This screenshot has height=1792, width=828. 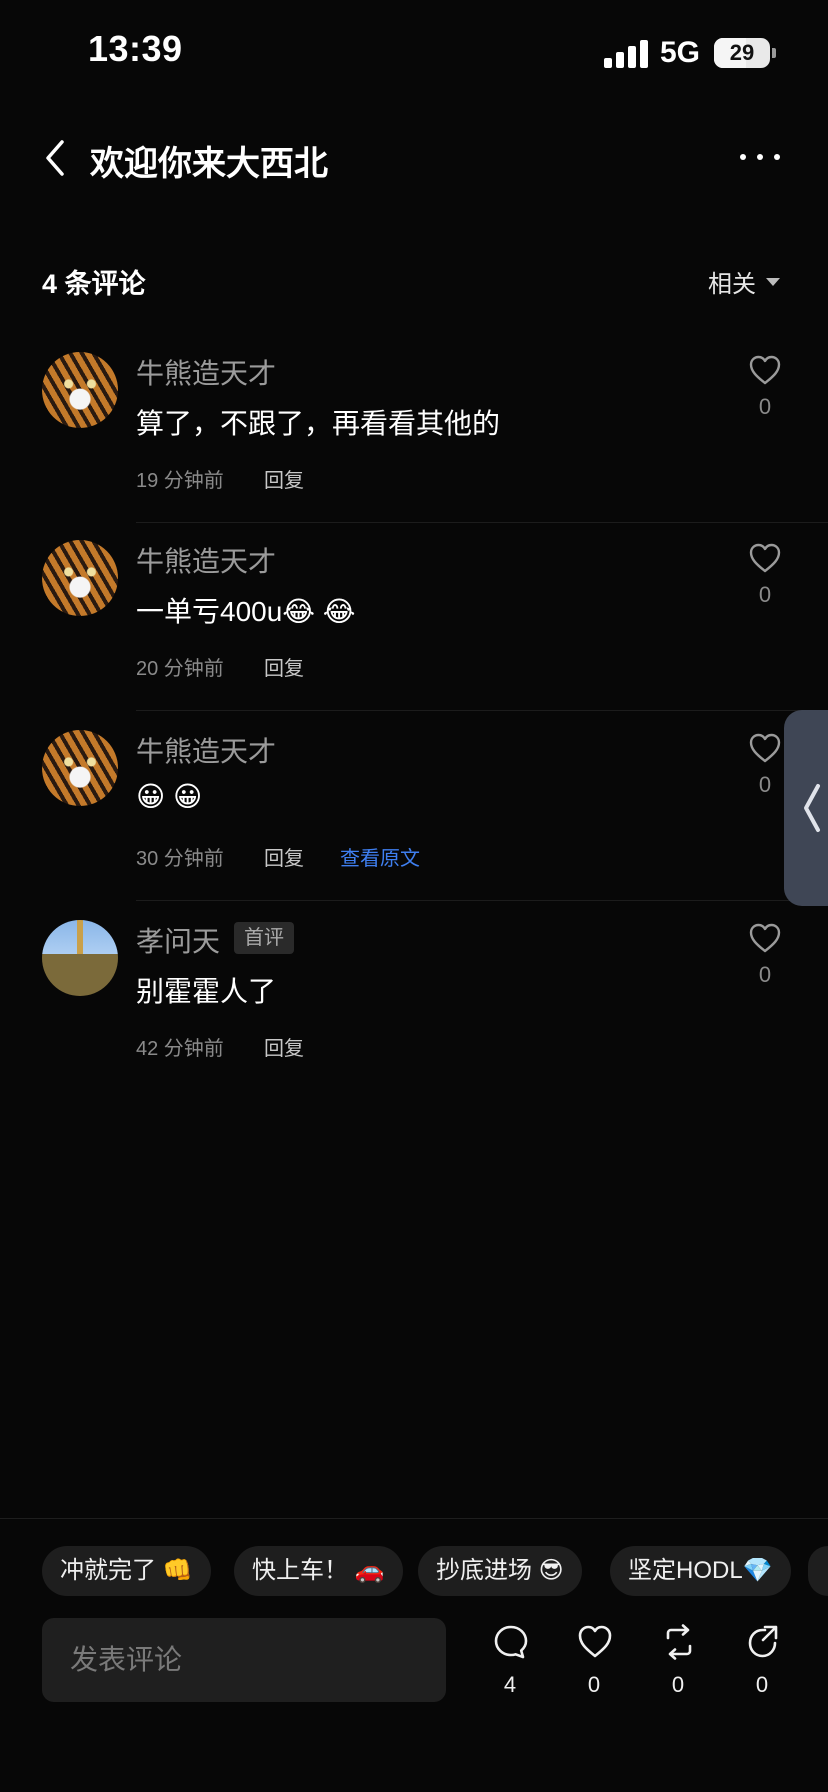 I want to click on share-action: 0, so click(x=762, y=1662).